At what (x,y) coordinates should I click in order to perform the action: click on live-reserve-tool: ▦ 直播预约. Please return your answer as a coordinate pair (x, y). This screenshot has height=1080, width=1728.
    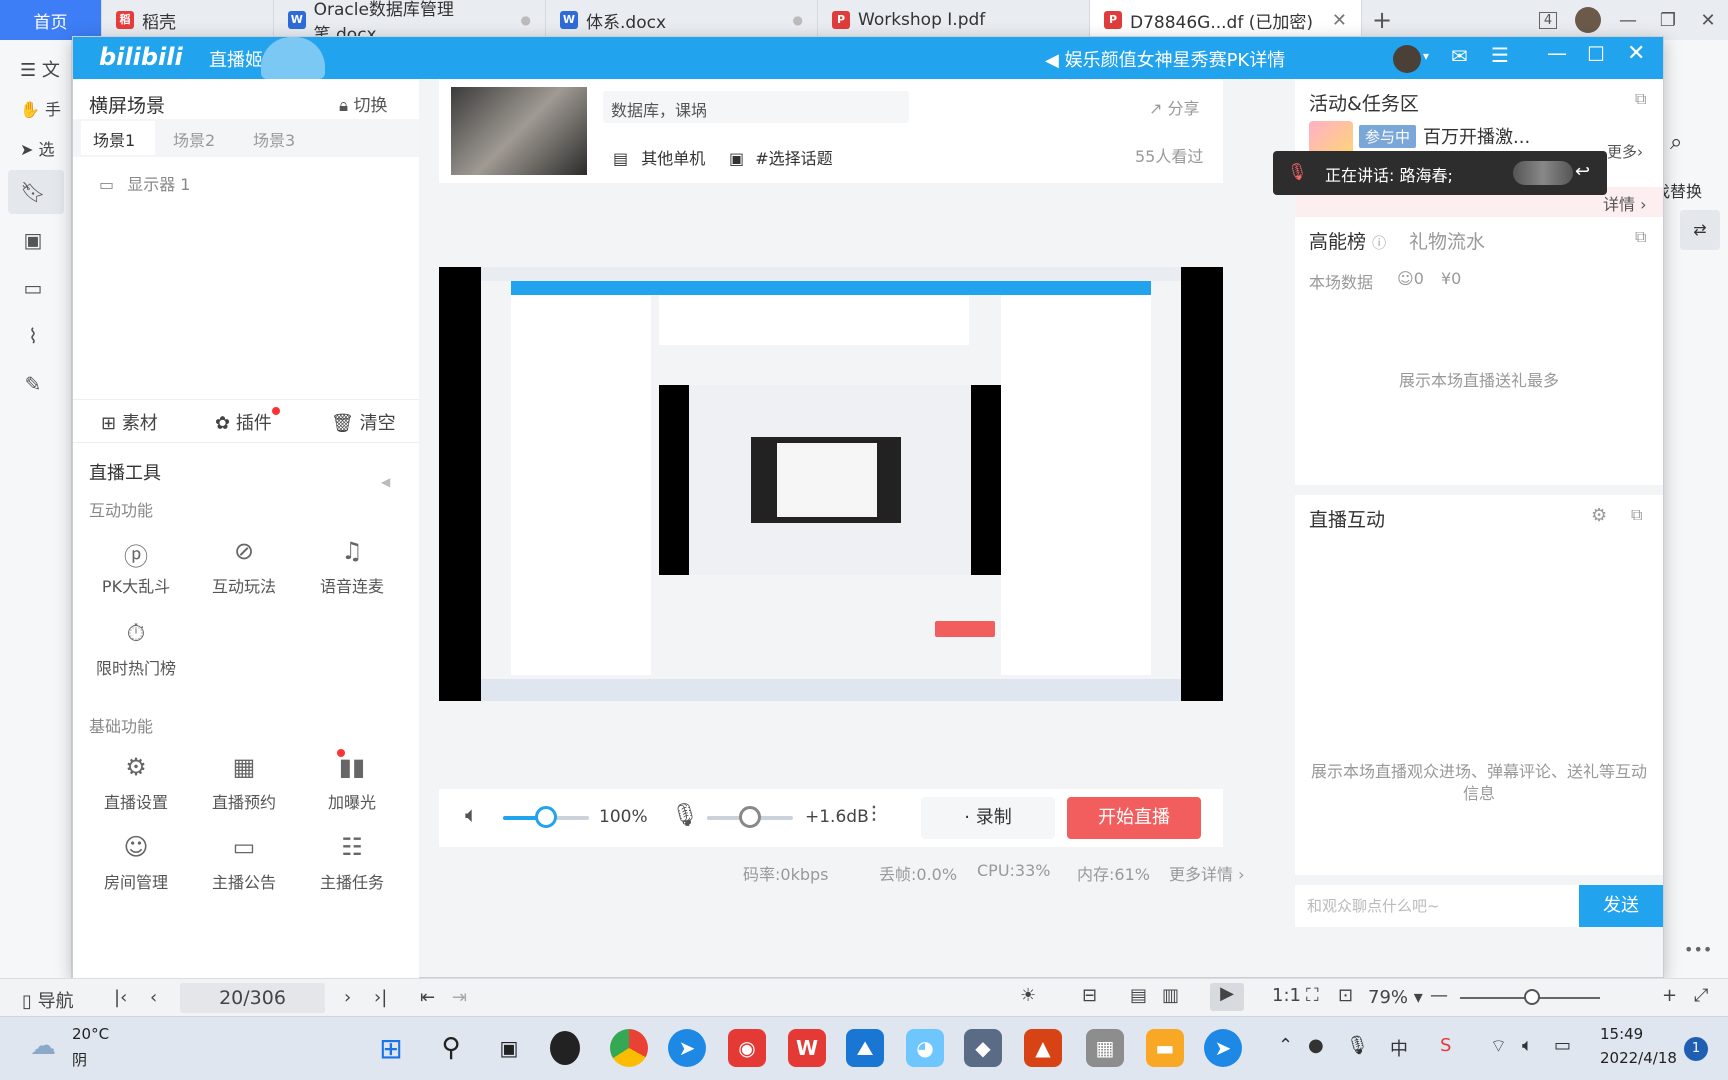
    Looking at the image, I should click on (244, 783).